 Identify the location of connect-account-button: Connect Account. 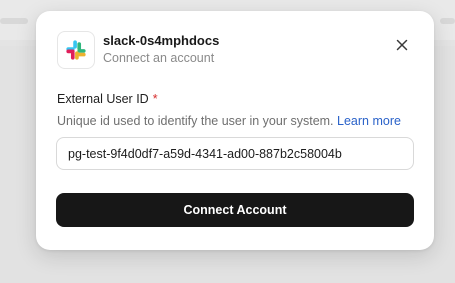
(235, 210).